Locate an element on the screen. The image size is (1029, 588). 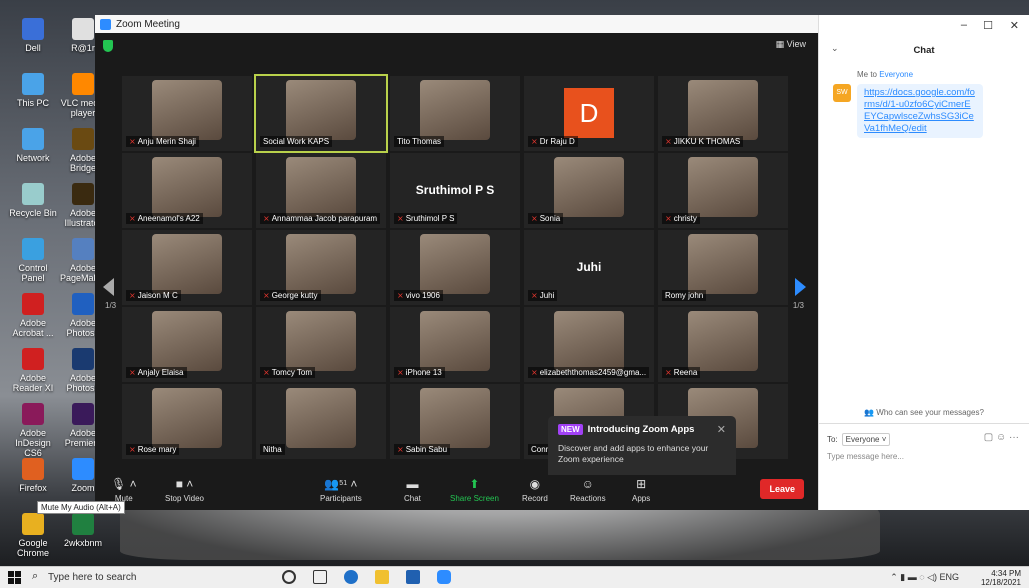
close-icon: ✕ is located at coordinates (1014, 25).